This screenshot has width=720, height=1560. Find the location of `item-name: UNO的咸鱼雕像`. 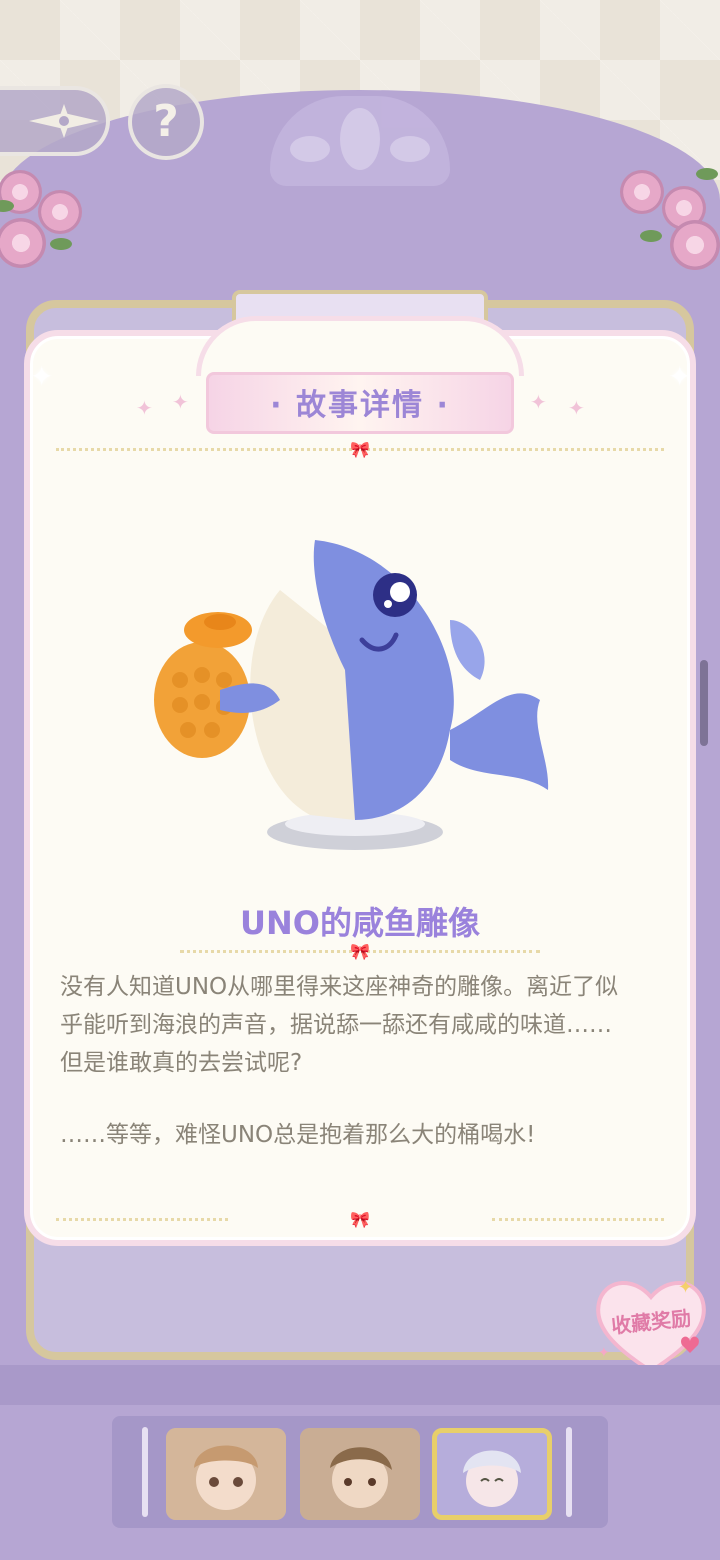

item-name: UNO的咸鱼雕像 is located at coordinates (360, 923).